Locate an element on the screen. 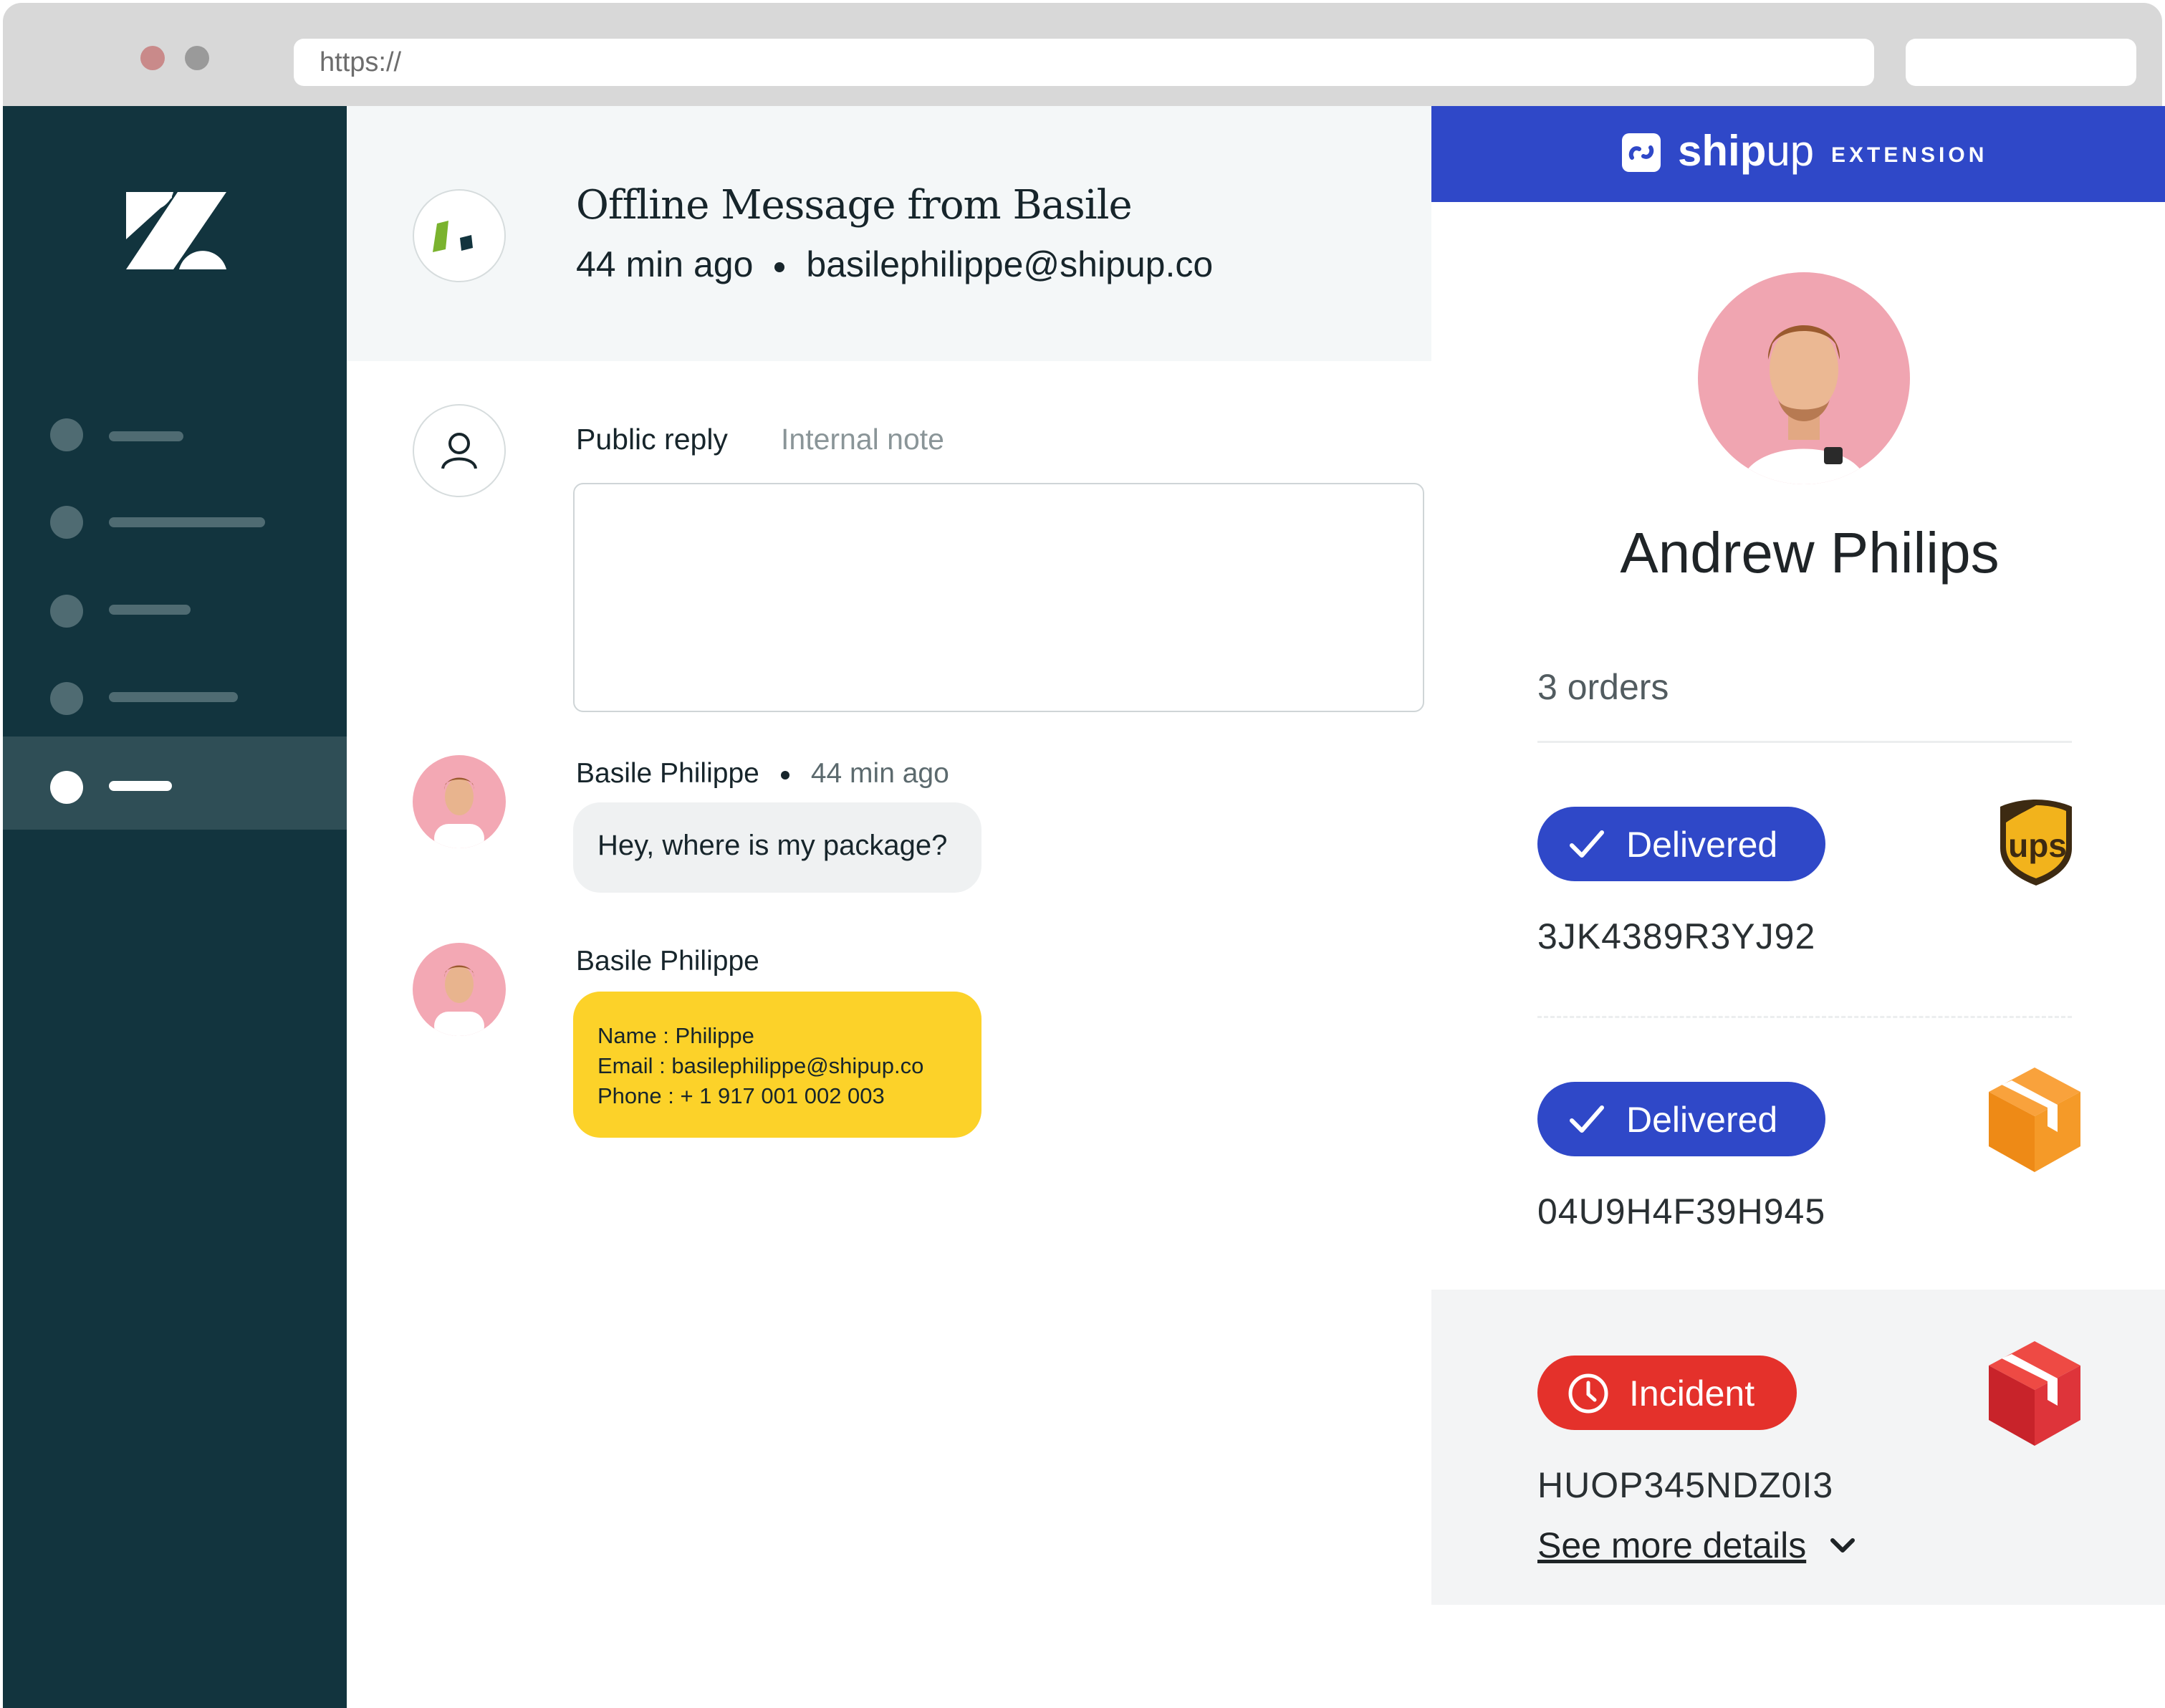 Image resolution: width=2165 pixels, height=1708 pixels. agent-avatar is located at coordinates (459, 451).